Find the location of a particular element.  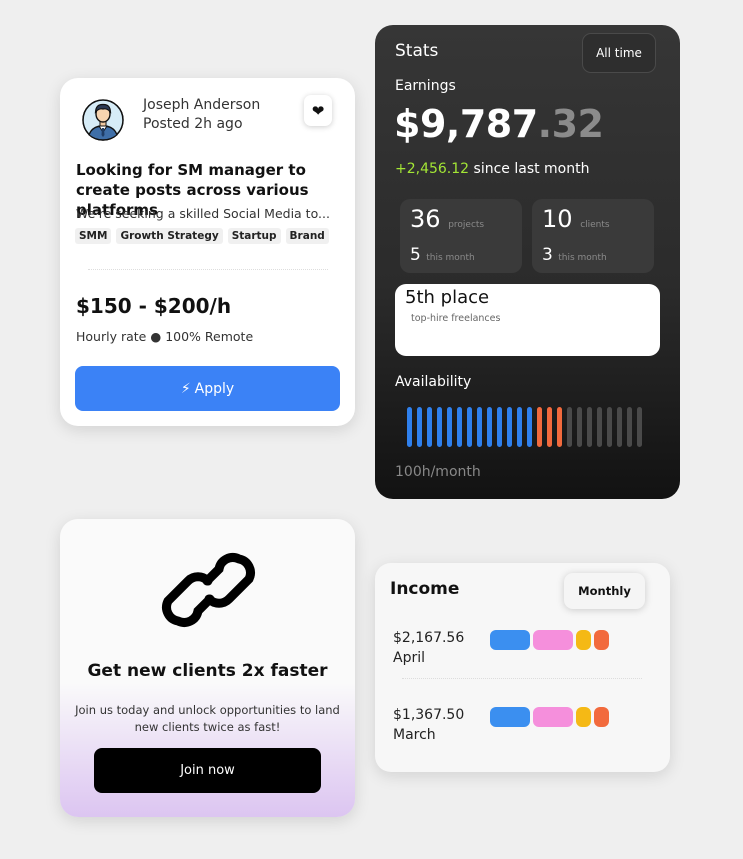

heart-icon: ❤ is located at coordinates (318, 110).